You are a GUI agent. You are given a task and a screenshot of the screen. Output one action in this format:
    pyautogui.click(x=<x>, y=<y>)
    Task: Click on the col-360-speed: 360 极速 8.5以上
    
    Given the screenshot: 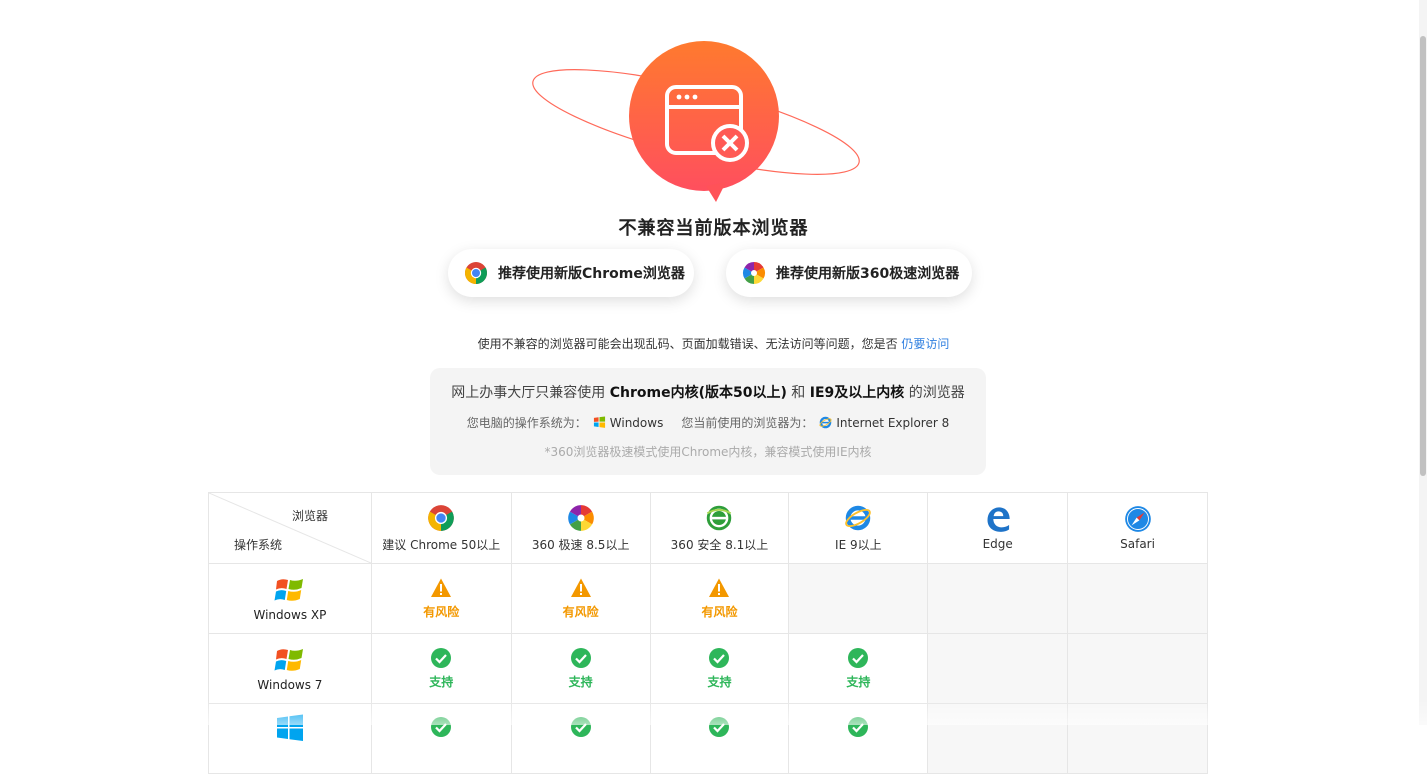 What is the action you would take?
    pyautogui.click(x=580, y=528)
    